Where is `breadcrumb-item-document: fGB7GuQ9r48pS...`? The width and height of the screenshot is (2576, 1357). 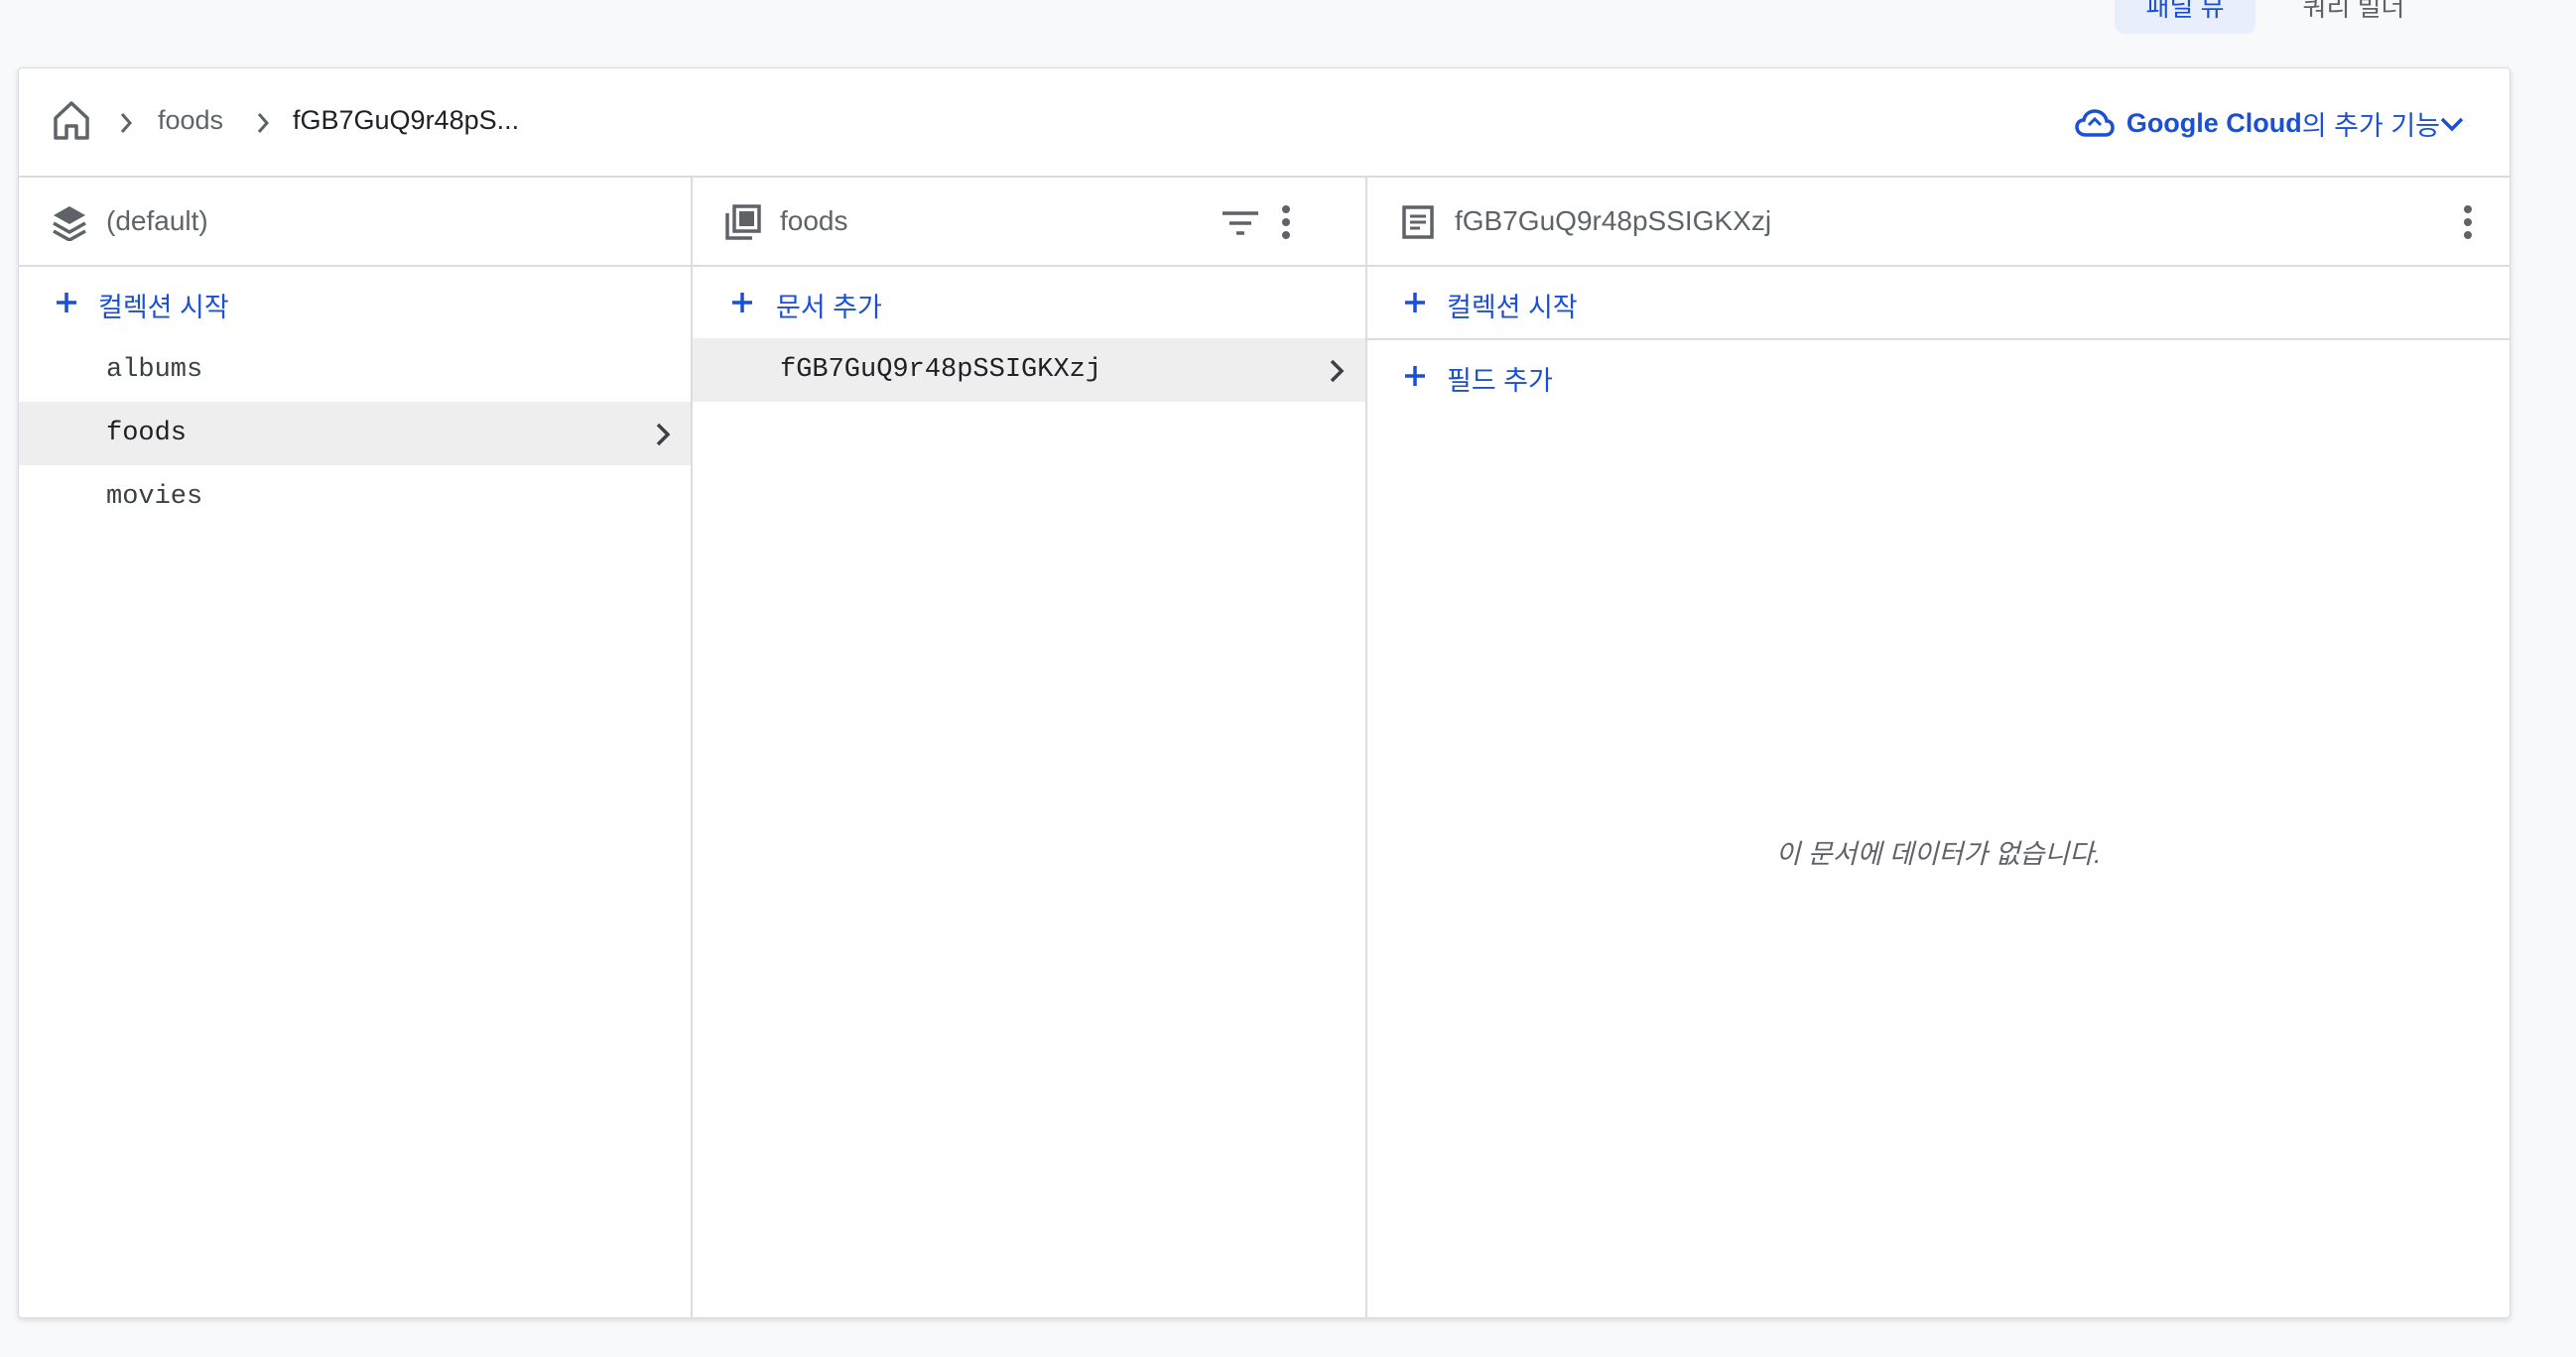
breadcrumb-item-document: fGB7GuQ9r48pS... is located at coordinates (406, 120).